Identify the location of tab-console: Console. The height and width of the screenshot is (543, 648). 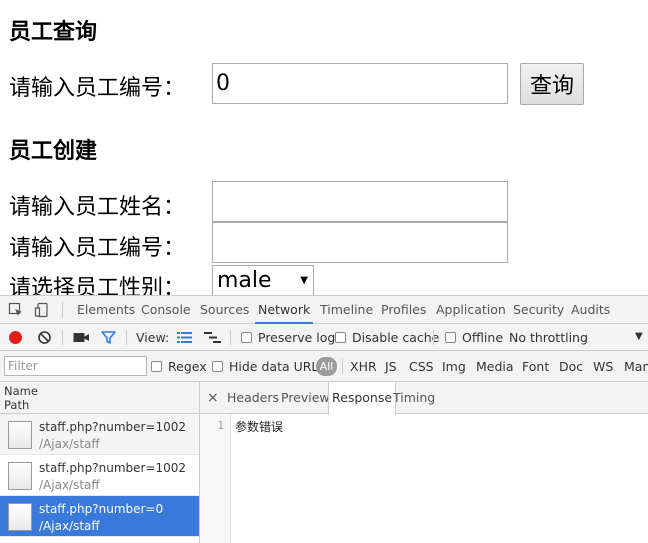
(166, 310).